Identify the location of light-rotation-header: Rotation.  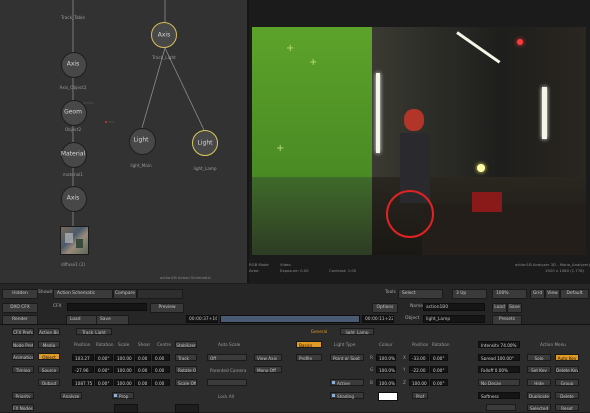
(441, 344).